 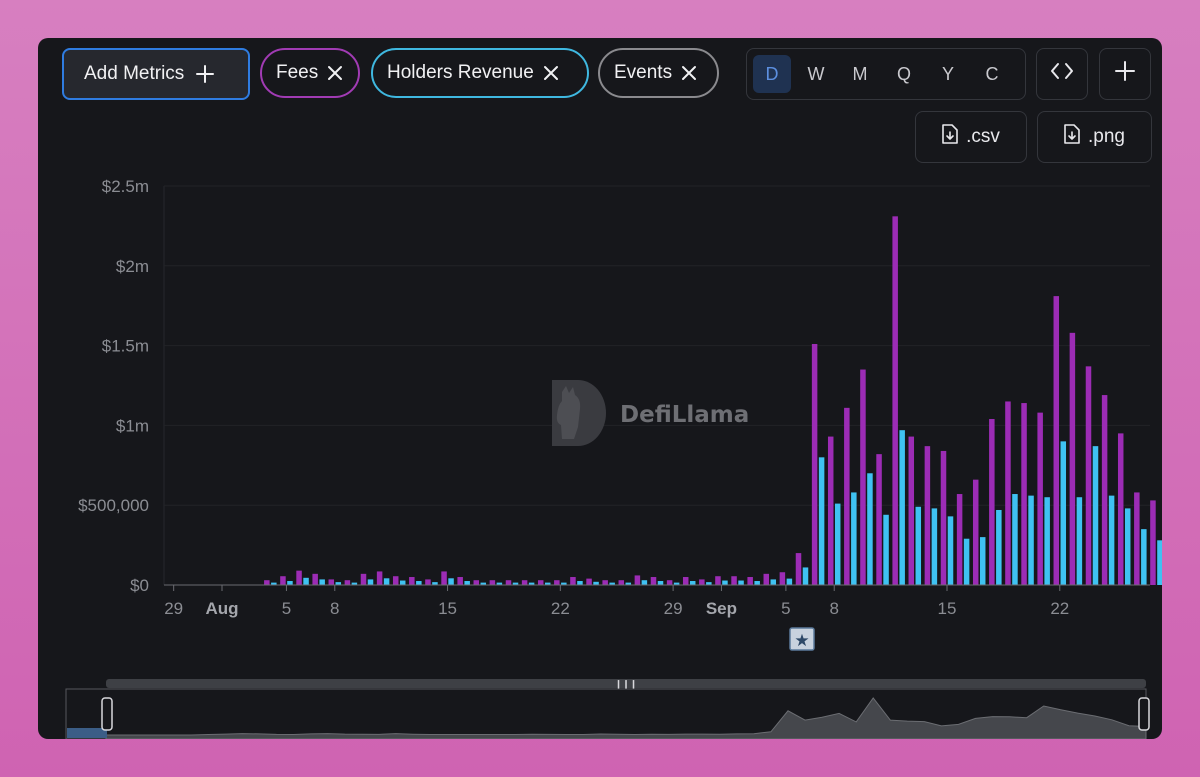 I want to click on event-markers: ★, so click(x=802, y=639).